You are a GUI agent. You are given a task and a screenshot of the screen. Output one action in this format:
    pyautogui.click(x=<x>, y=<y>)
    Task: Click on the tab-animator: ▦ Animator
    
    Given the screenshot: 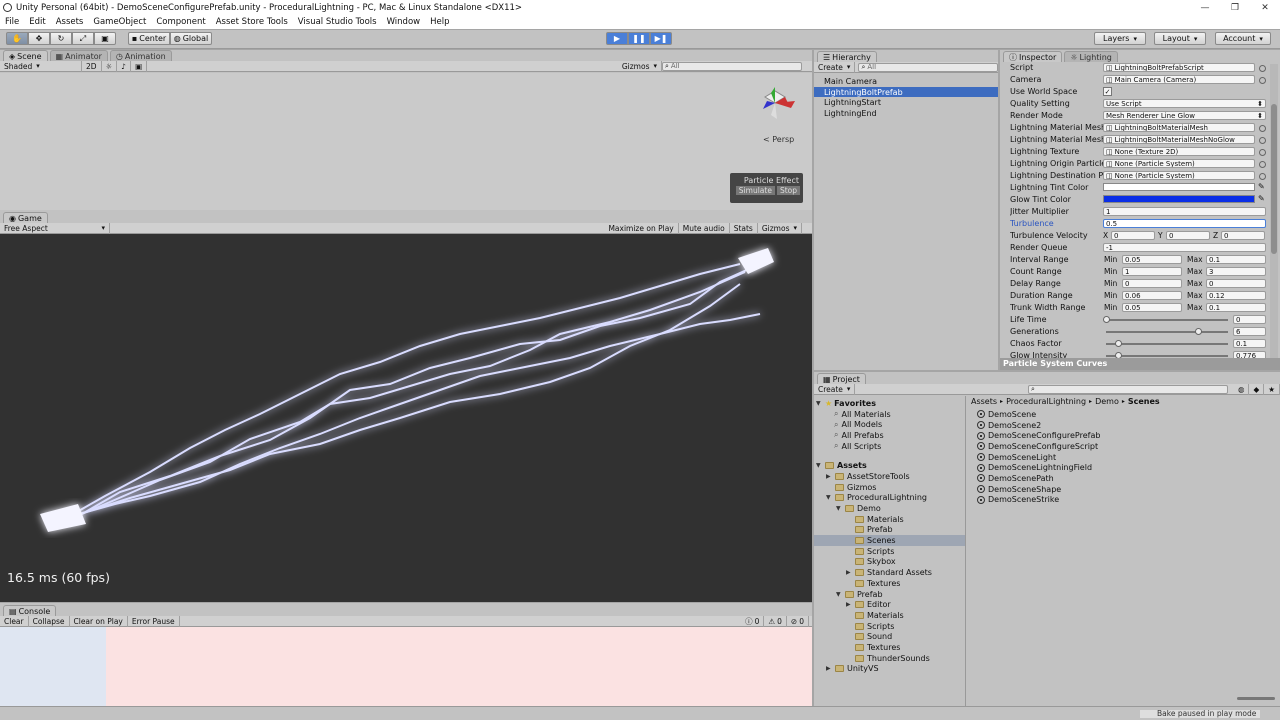 What is the action you would take?
    pyautogui.click(x=78, y=55)
    